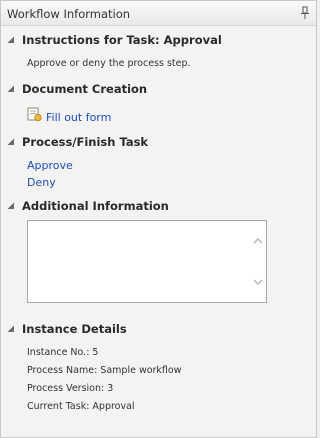 The width and height of the screenshot is (320, 438). I want to click on scroll-down-icon, so click(258, 282).